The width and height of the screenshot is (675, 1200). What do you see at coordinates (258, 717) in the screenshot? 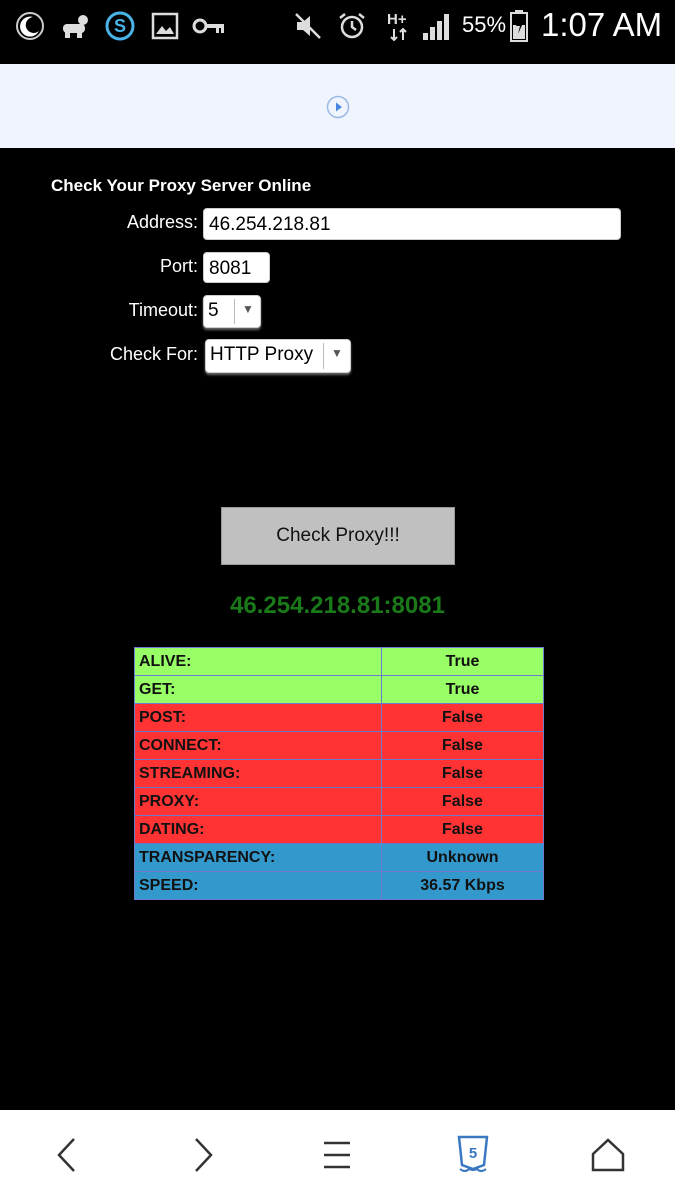
I see `result-key: POST:` at bounding box center [258, 717].